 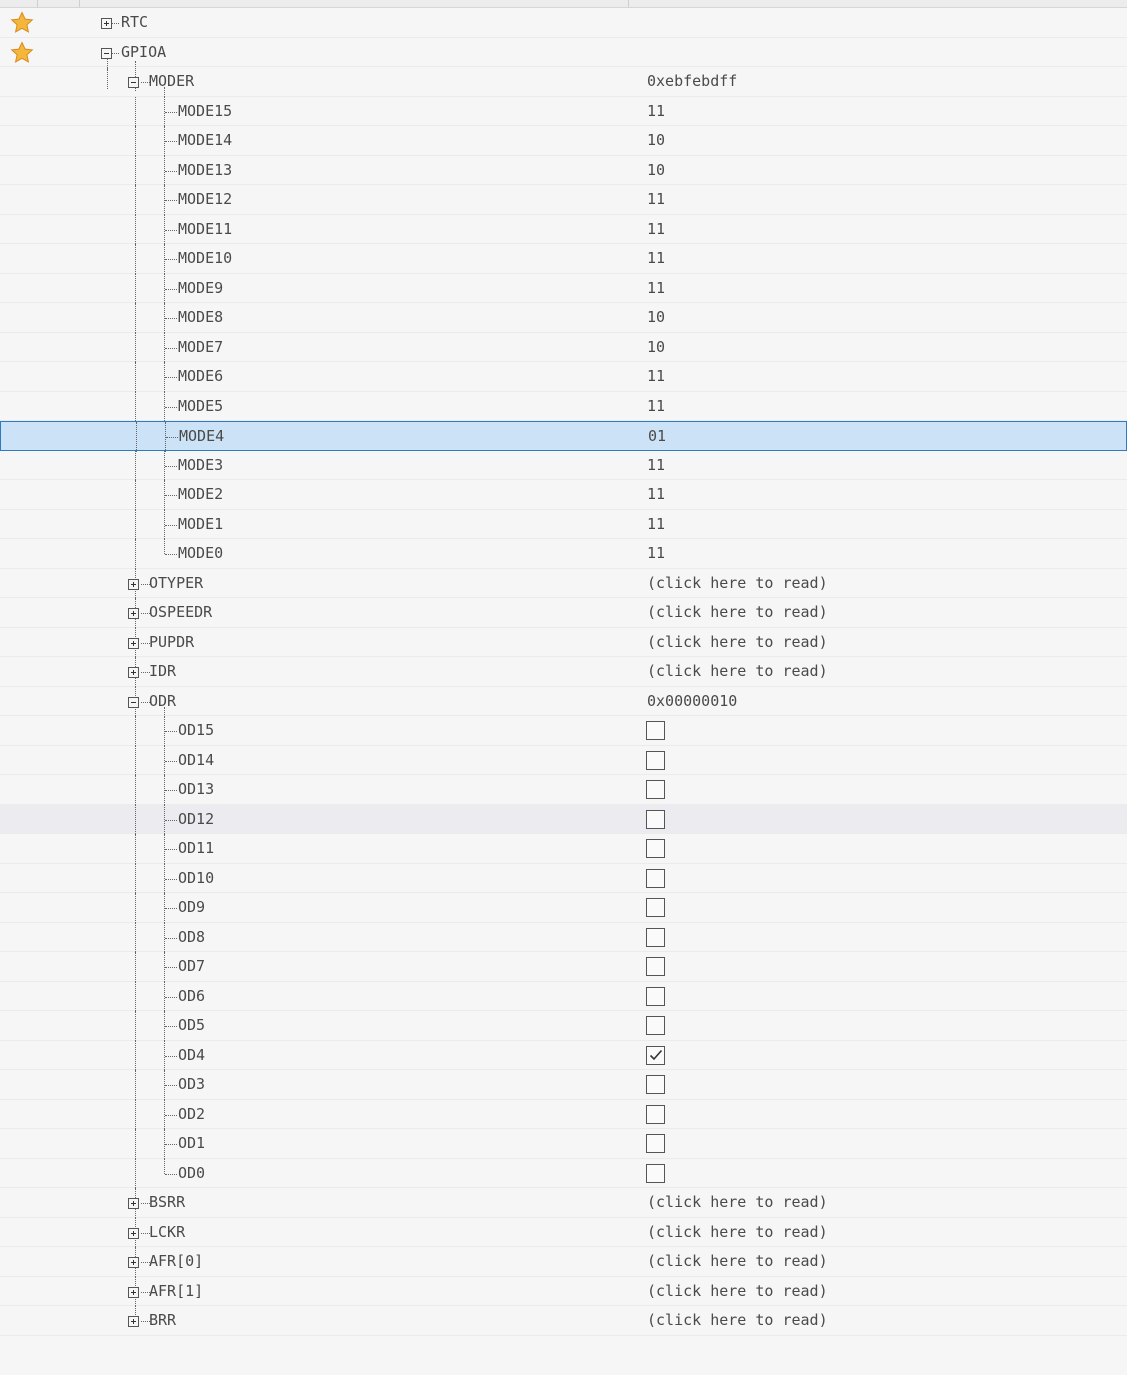 What do you see at coordinates (563, 583) in the screenshot?
I see `tree-row-register: OTYPER (click here to read)` at bounding box center [563, 583].